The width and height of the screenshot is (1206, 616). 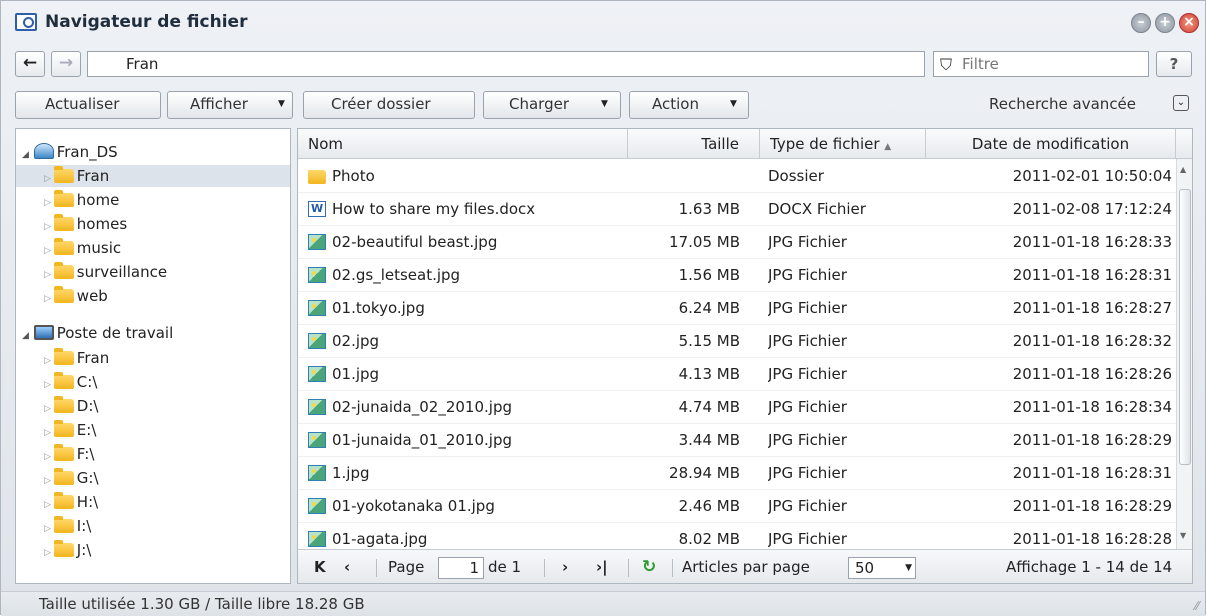 What do you see at coordinates (1062, 104) in the screenshot?
I see `advanced-search-link: Recherche avancée` at bounding box center [1062, 104].